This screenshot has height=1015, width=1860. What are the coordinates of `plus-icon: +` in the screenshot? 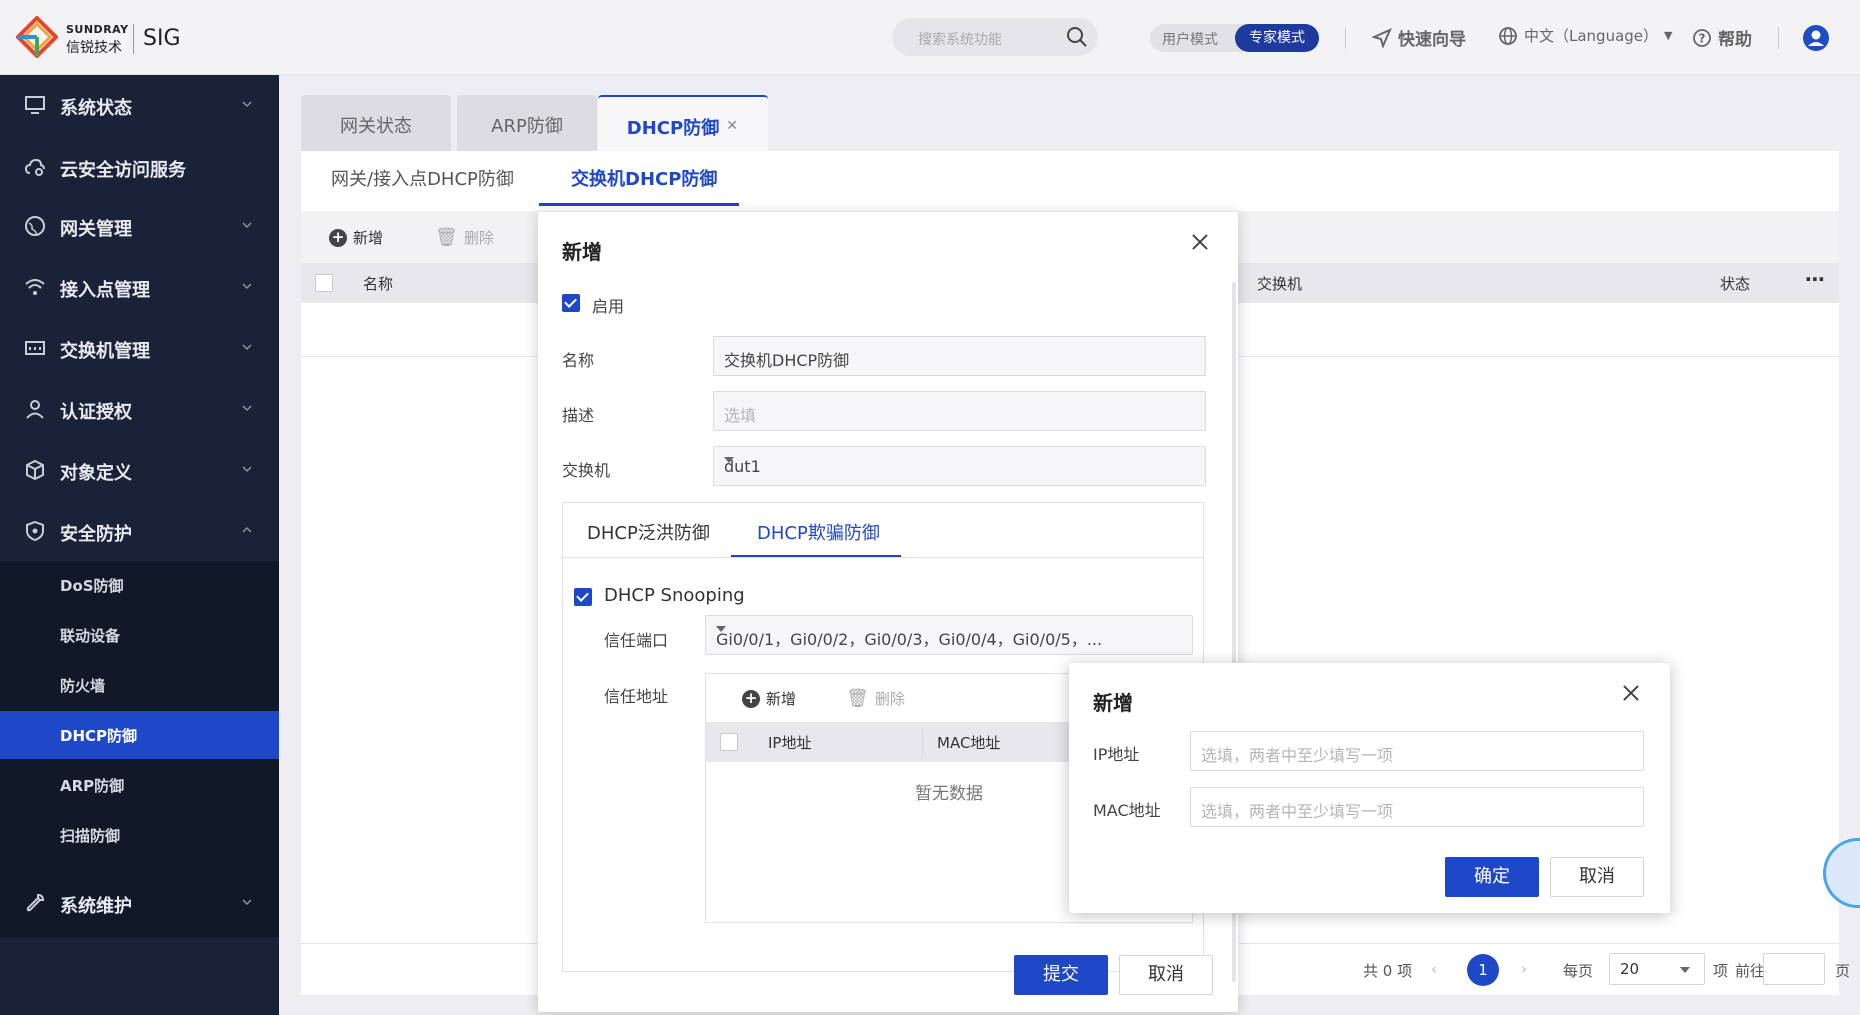 It's located at (338, 237).